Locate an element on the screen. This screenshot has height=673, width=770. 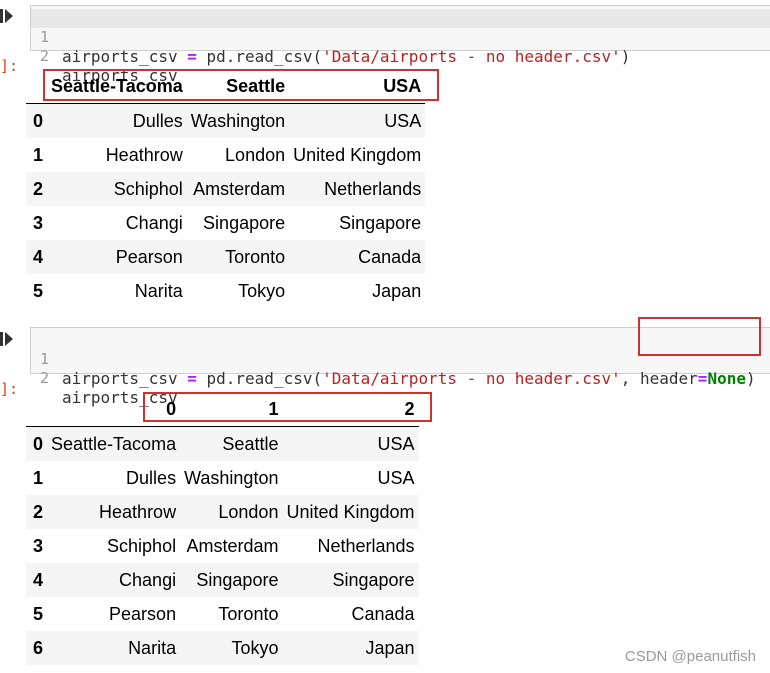
table-header-row: 012 is located at coordinates (222, 409).